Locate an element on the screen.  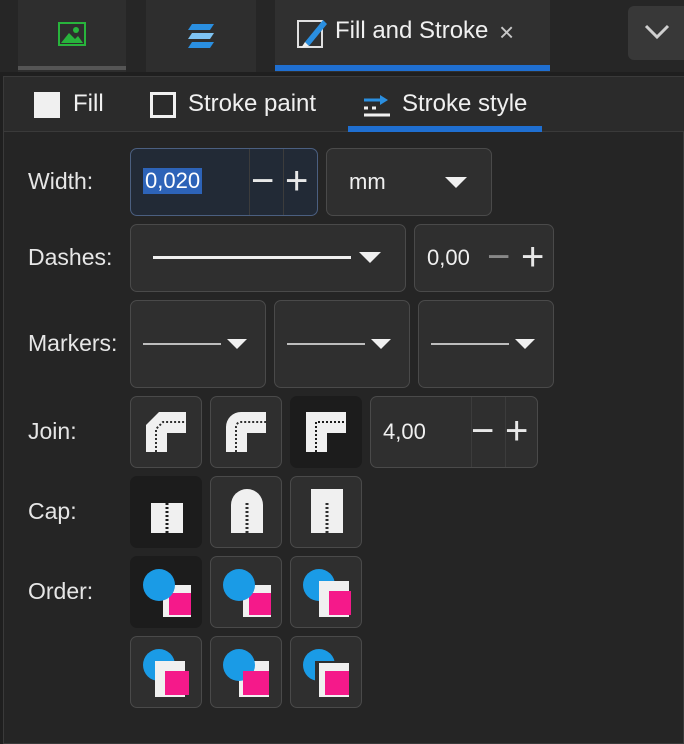
dock-tab-layers is located at coordinates (201, 36).